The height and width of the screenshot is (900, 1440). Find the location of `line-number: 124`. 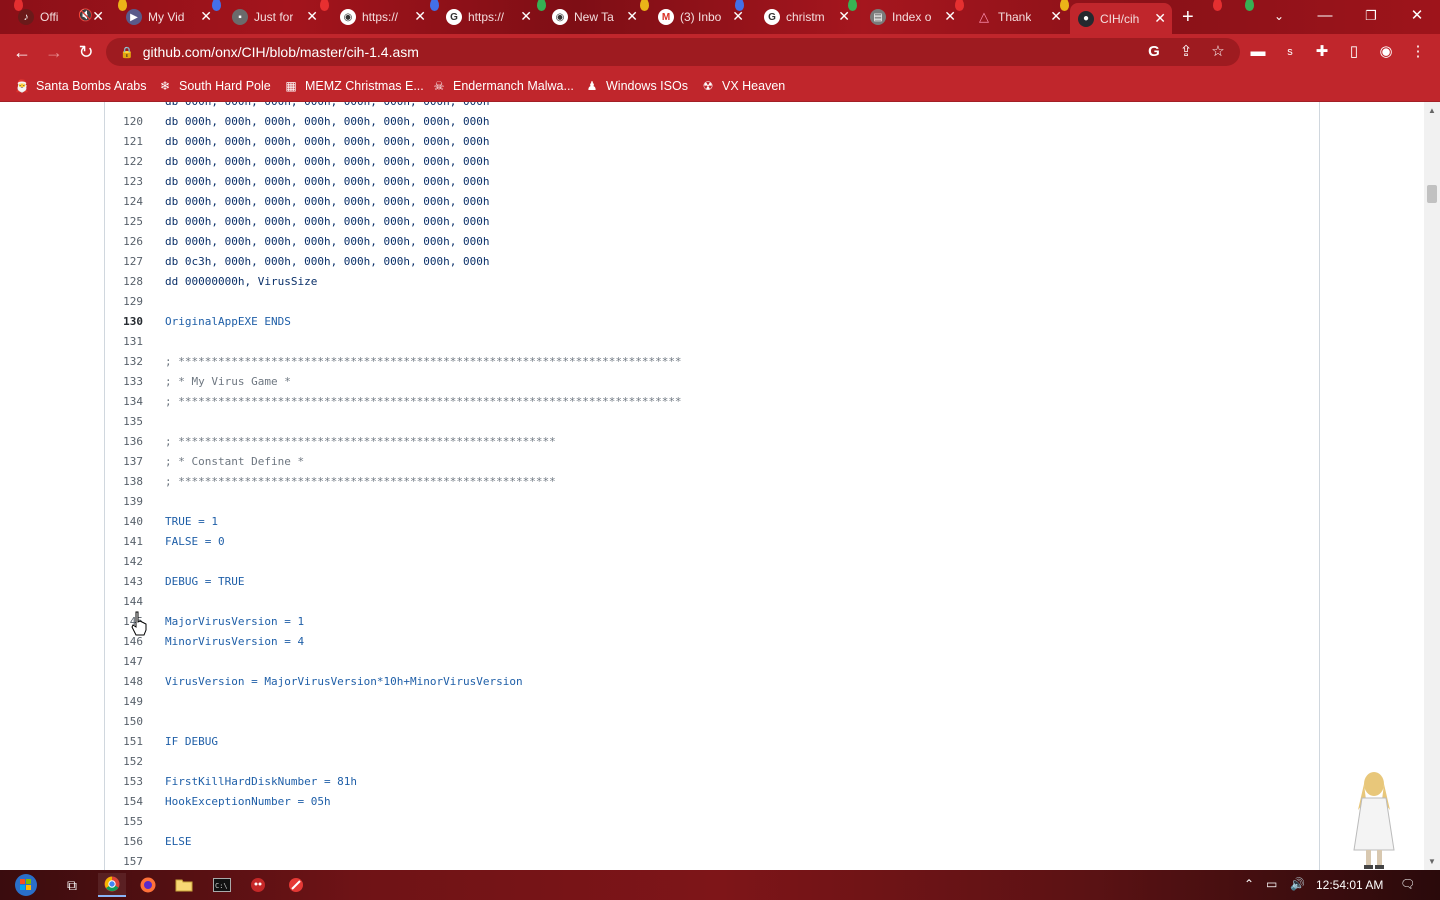

line-number: 124 is located at coordinates (123, 202).